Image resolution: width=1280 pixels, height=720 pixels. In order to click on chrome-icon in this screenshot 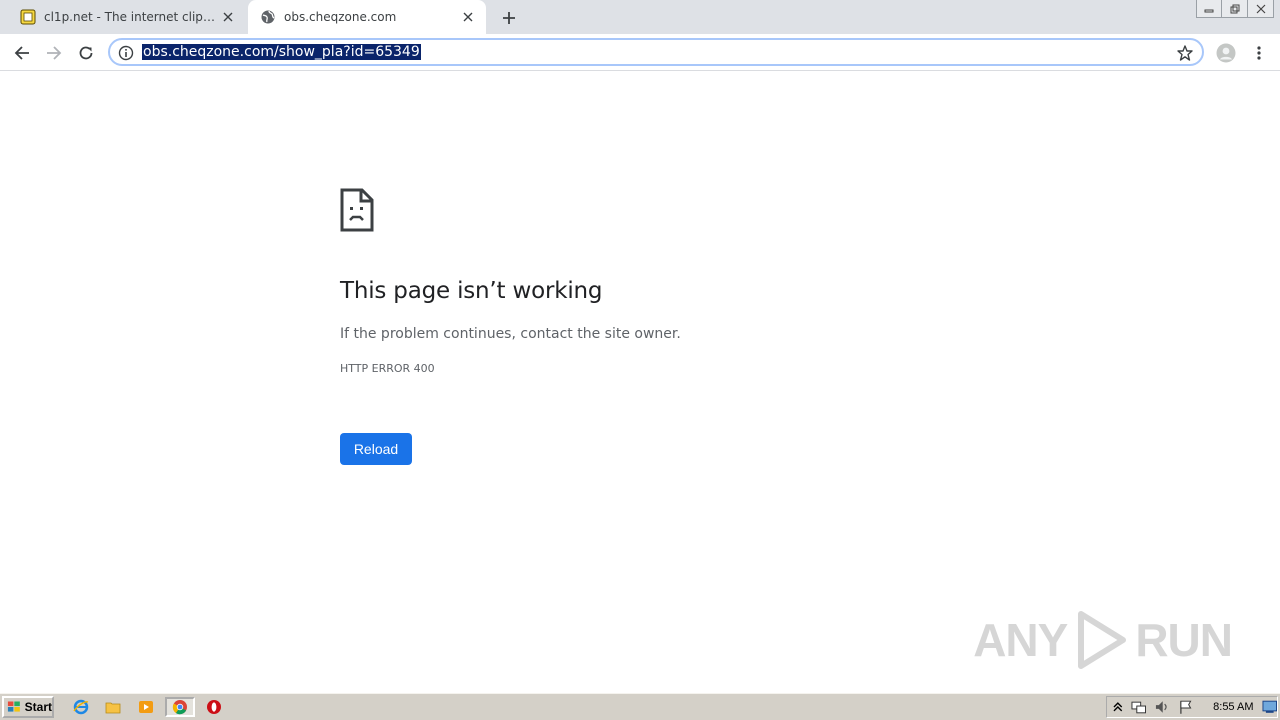, I will do `click(179, 707)`.